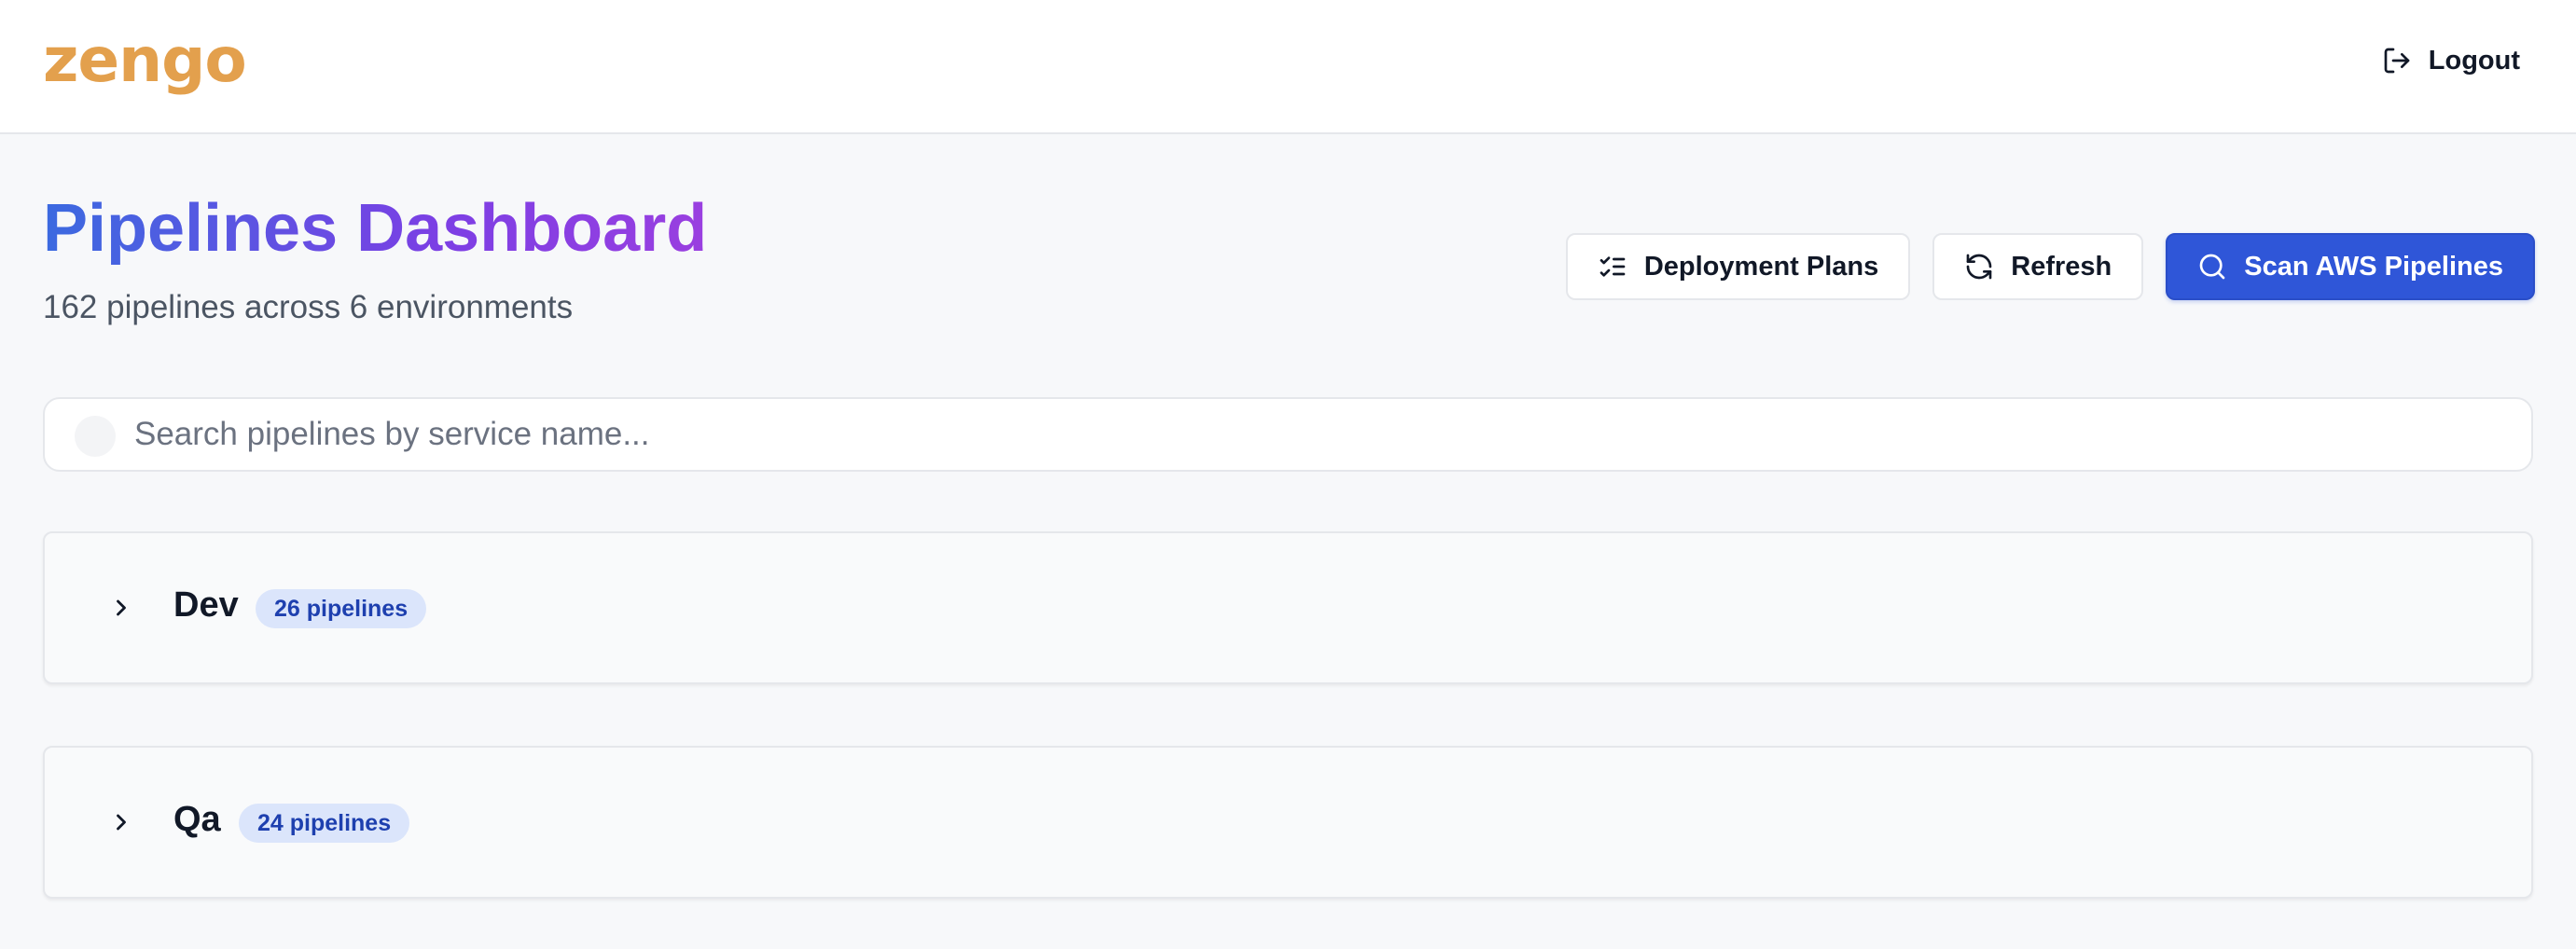 This screenshot has width=2576, height=949. Describe the element at coordinates (308, 307) in the screenshot. I see `page-subtitle: 162 pipelines across 6 environments` at that location.